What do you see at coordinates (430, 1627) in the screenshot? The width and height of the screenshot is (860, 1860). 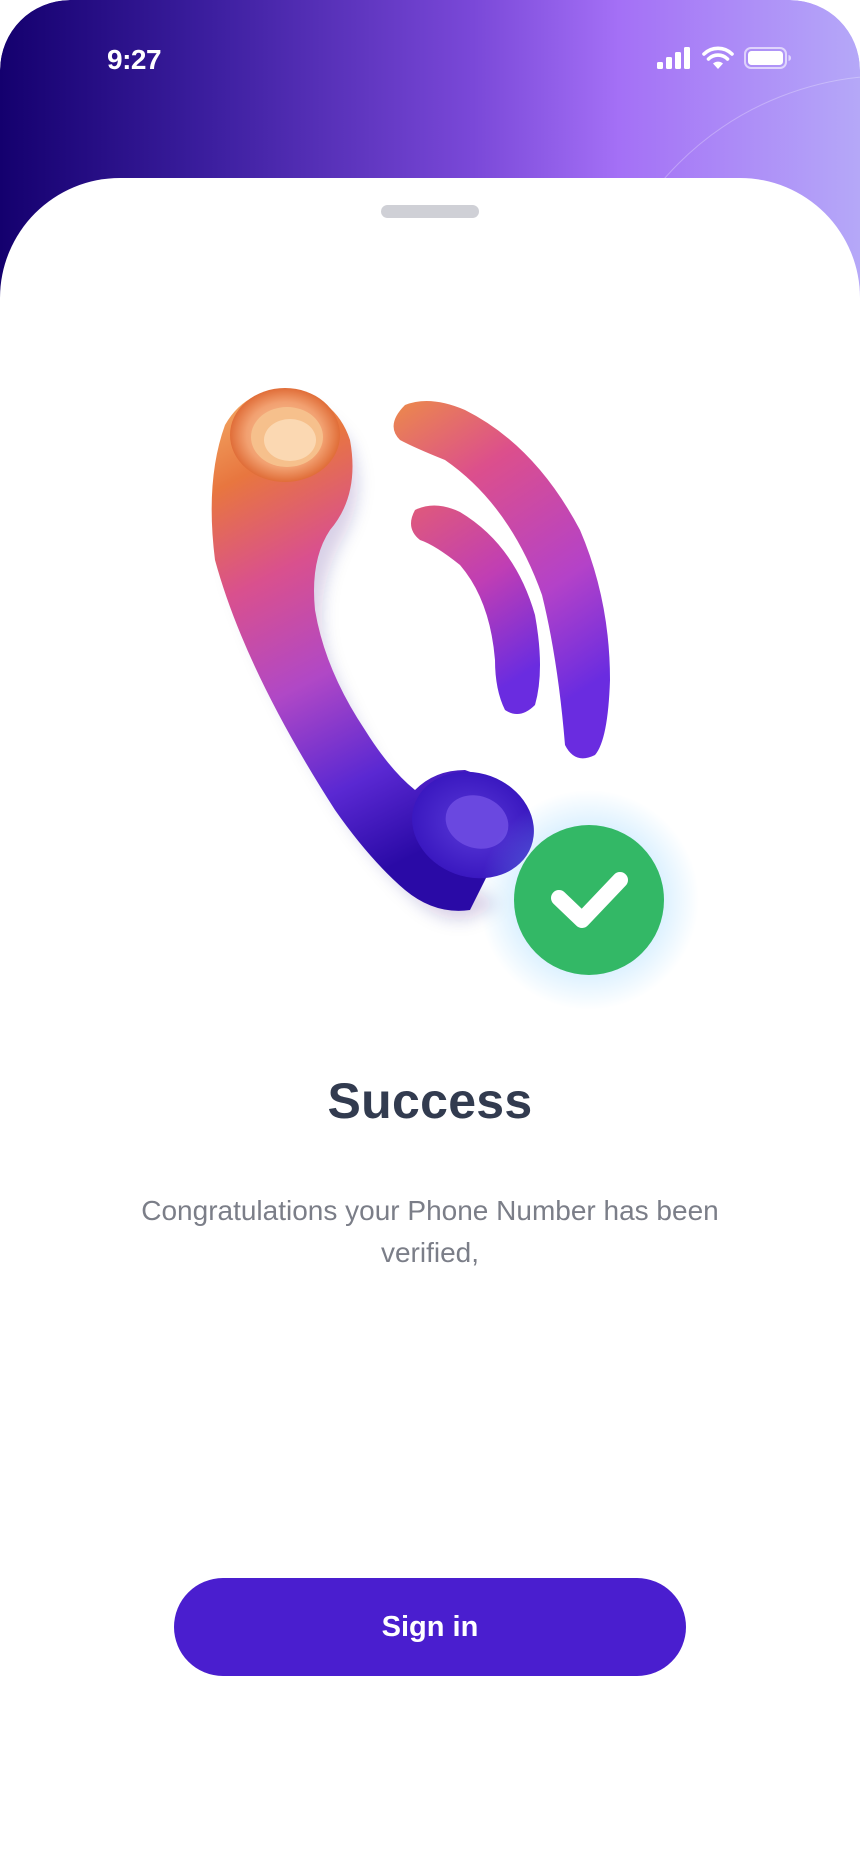 I see `sign-in-button: Sign in` at bounding box center [430, 1627].